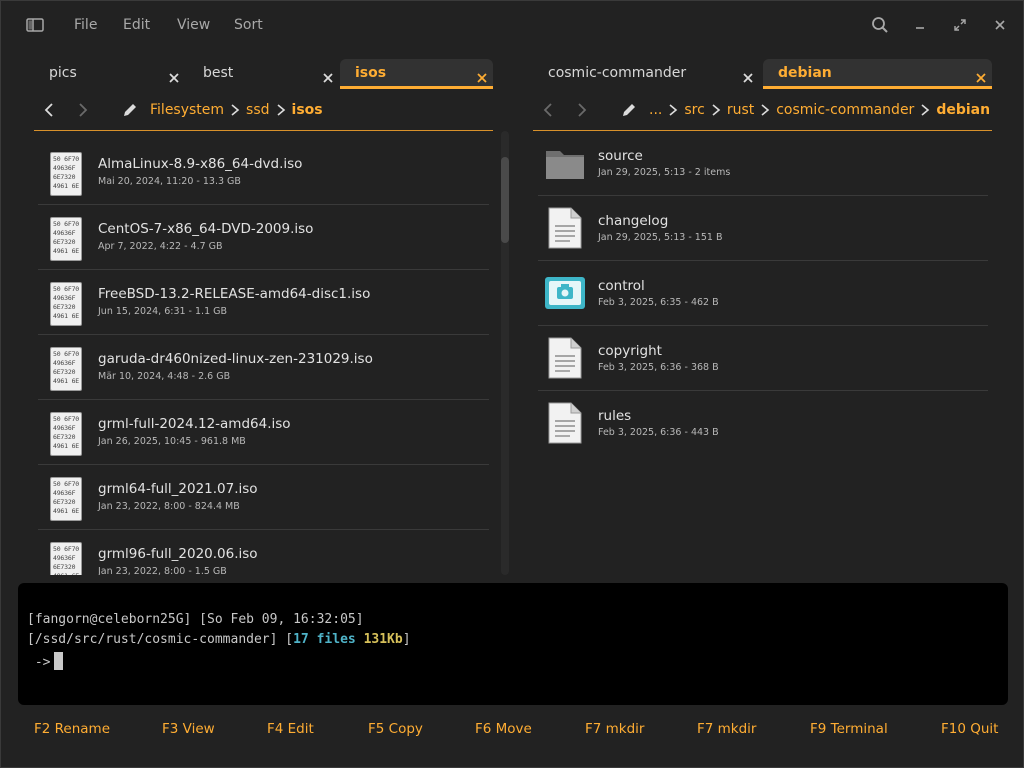 Image resolution: width=1024 pixels, height=768 pixels. I want to click on f10-quit-button: F10 Quit, so click(969, 729).